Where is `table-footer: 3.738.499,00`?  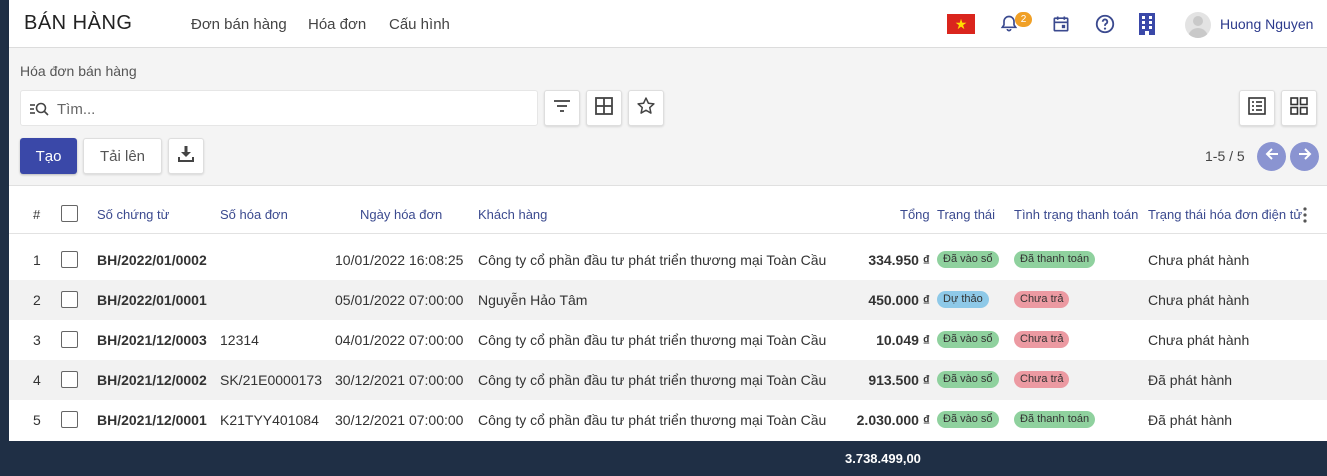 table-footer: 3.738.499,00 is located at coordinates (668, 458).